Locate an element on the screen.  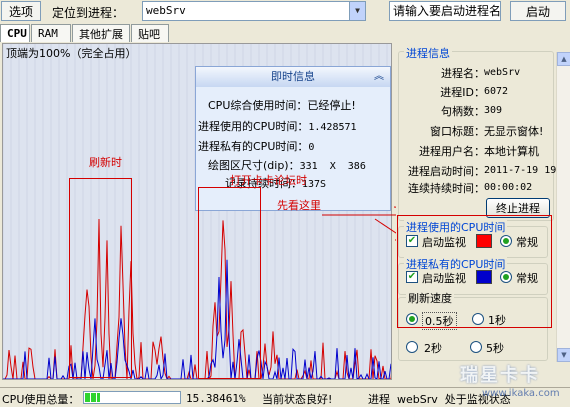
info-row-label: 绘图区尺寸(dip)： is located at coordinates (254, 165).